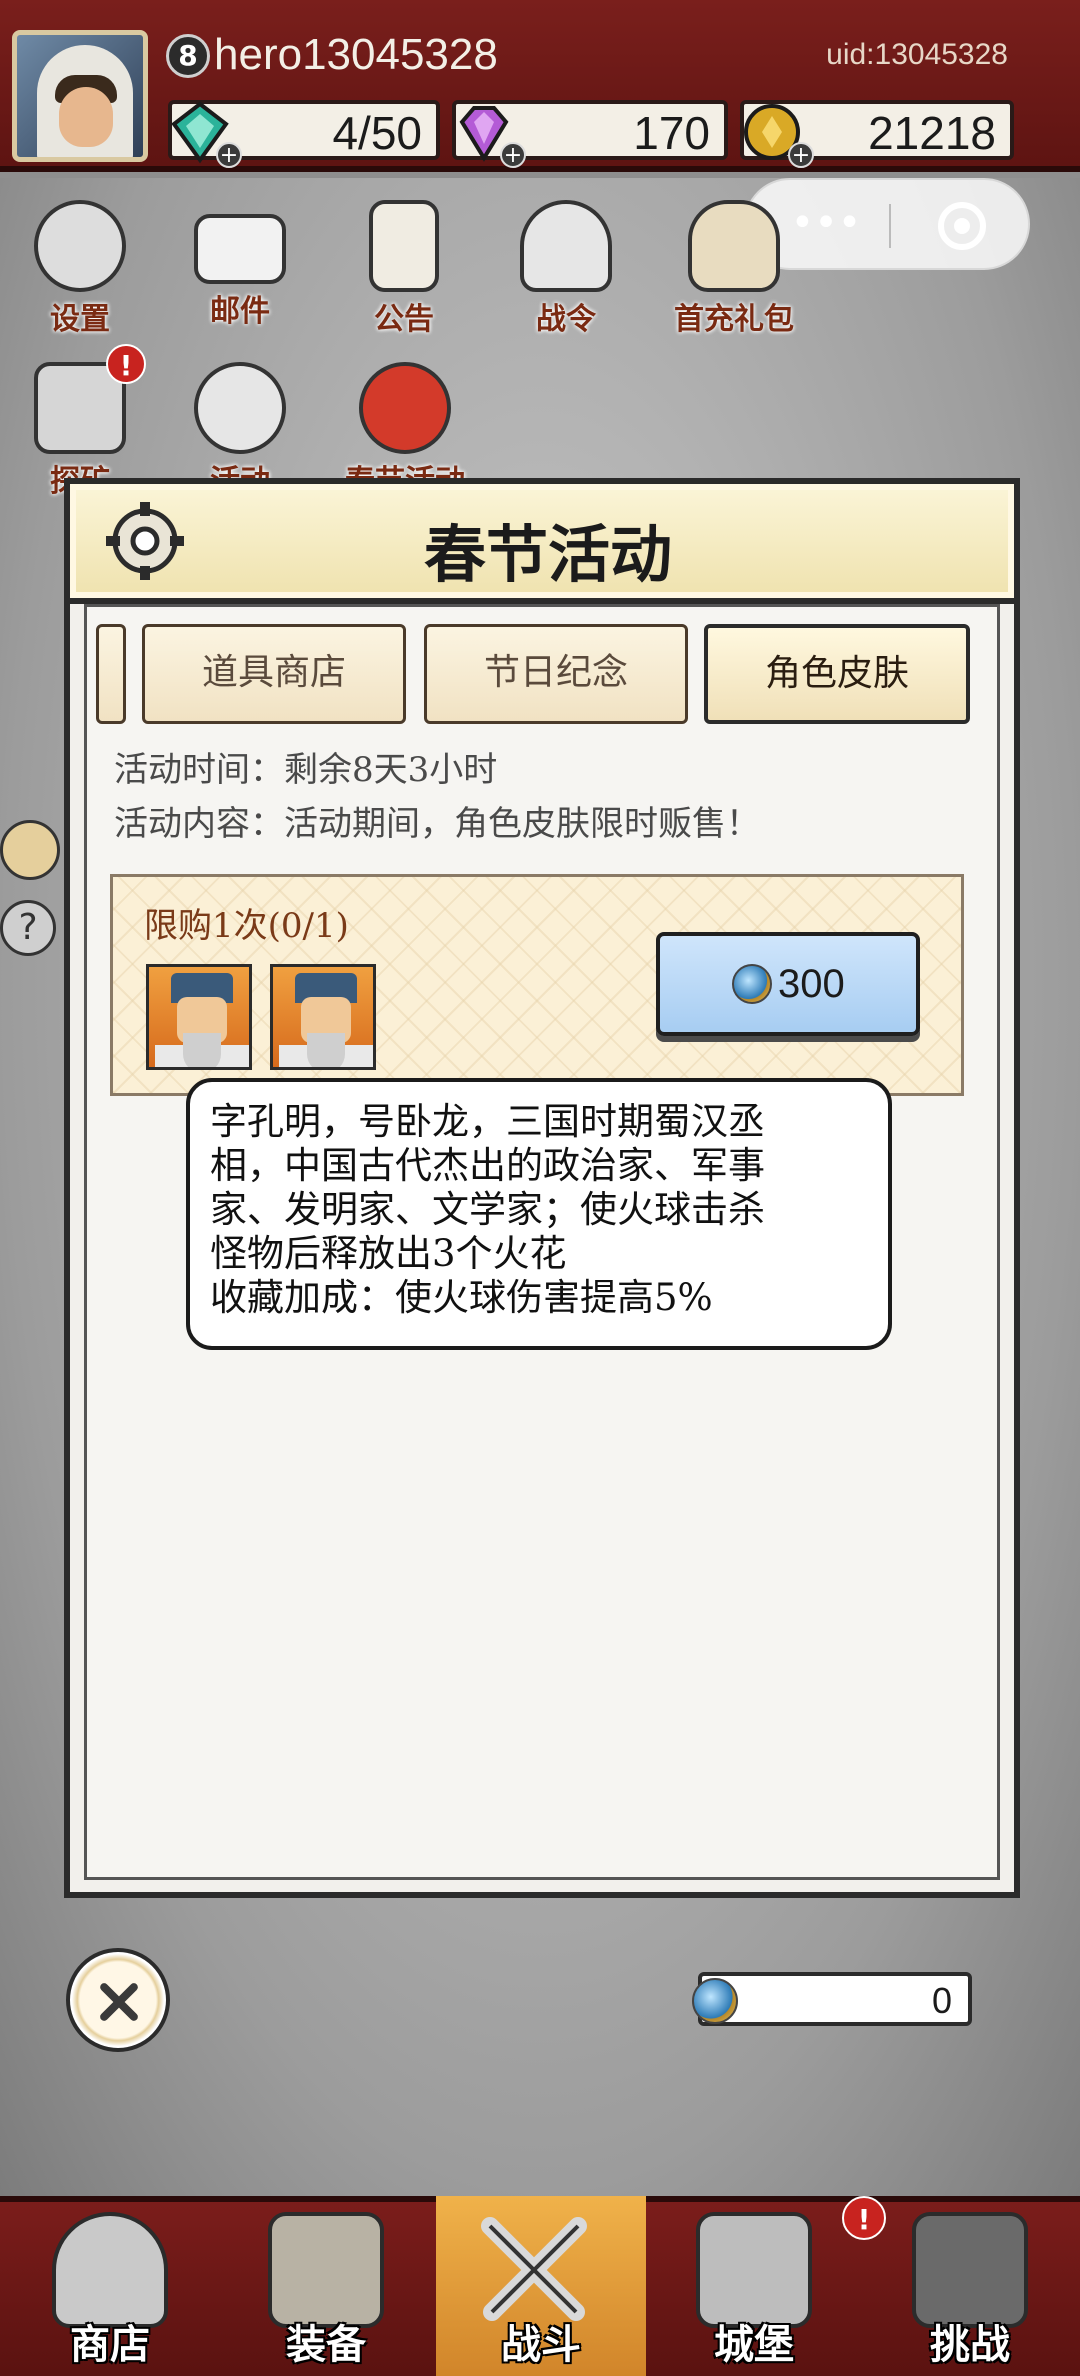 This screenshot has height=2376, width=1080. I want to click on battle-pass-icon, so click(566, 246).